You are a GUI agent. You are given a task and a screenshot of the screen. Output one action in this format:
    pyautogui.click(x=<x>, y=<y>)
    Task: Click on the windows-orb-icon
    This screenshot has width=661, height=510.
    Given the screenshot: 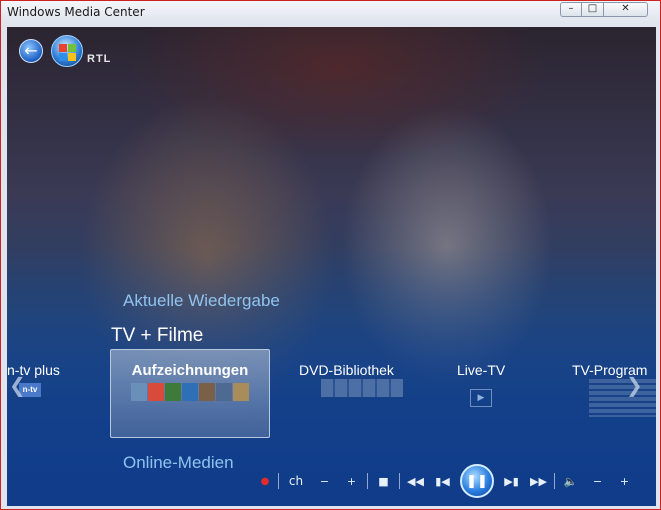 What is the action you would take?
    pyautogui.click(x=67, y=51)
    